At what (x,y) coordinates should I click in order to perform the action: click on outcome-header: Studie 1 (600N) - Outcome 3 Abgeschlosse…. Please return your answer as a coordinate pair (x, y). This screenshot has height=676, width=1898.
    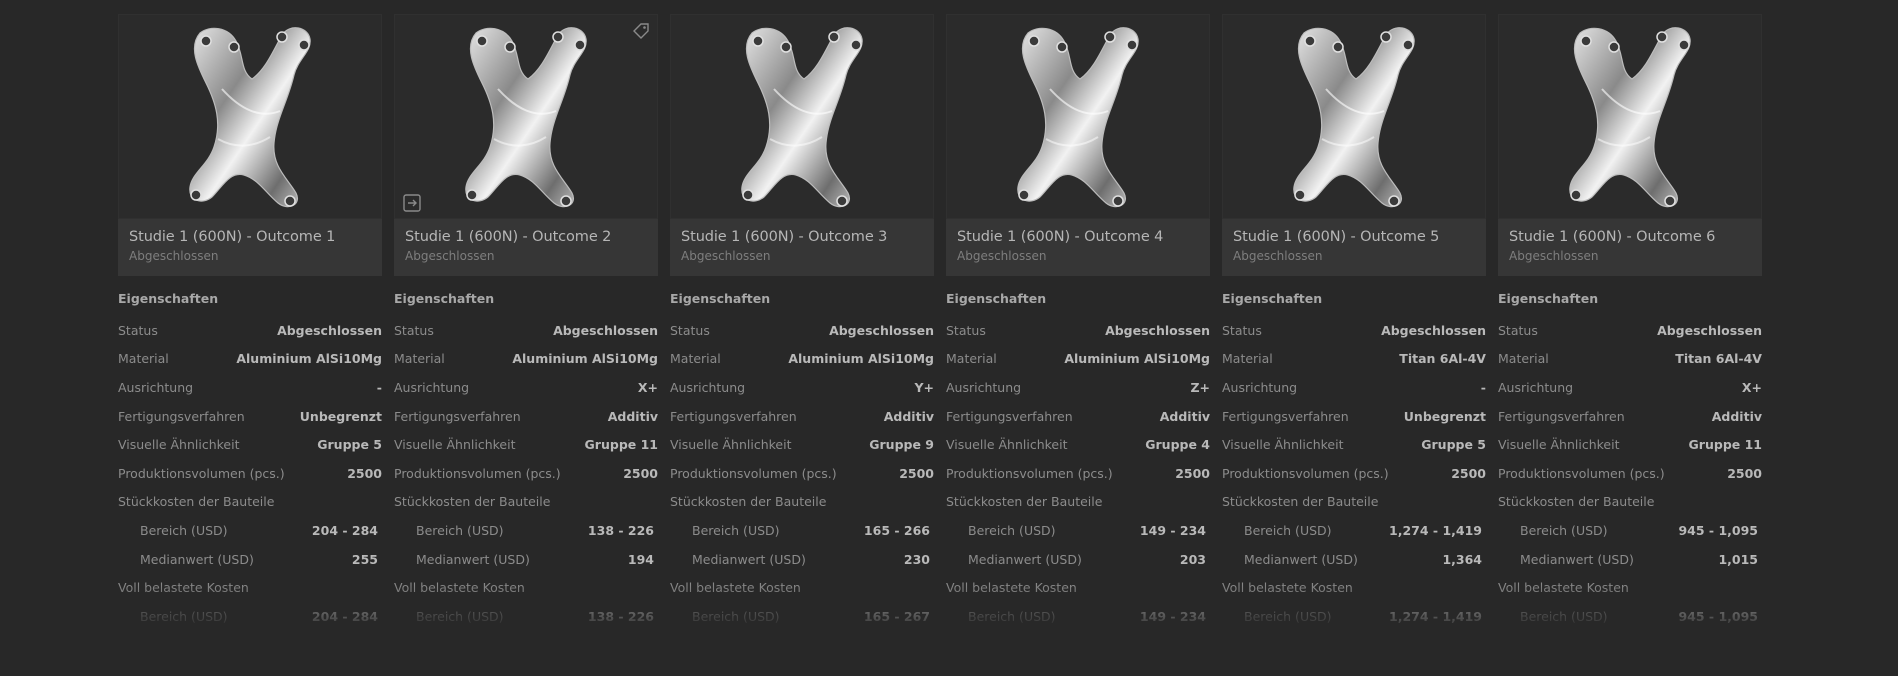
    Looking at the image, I should click on (802, 247).